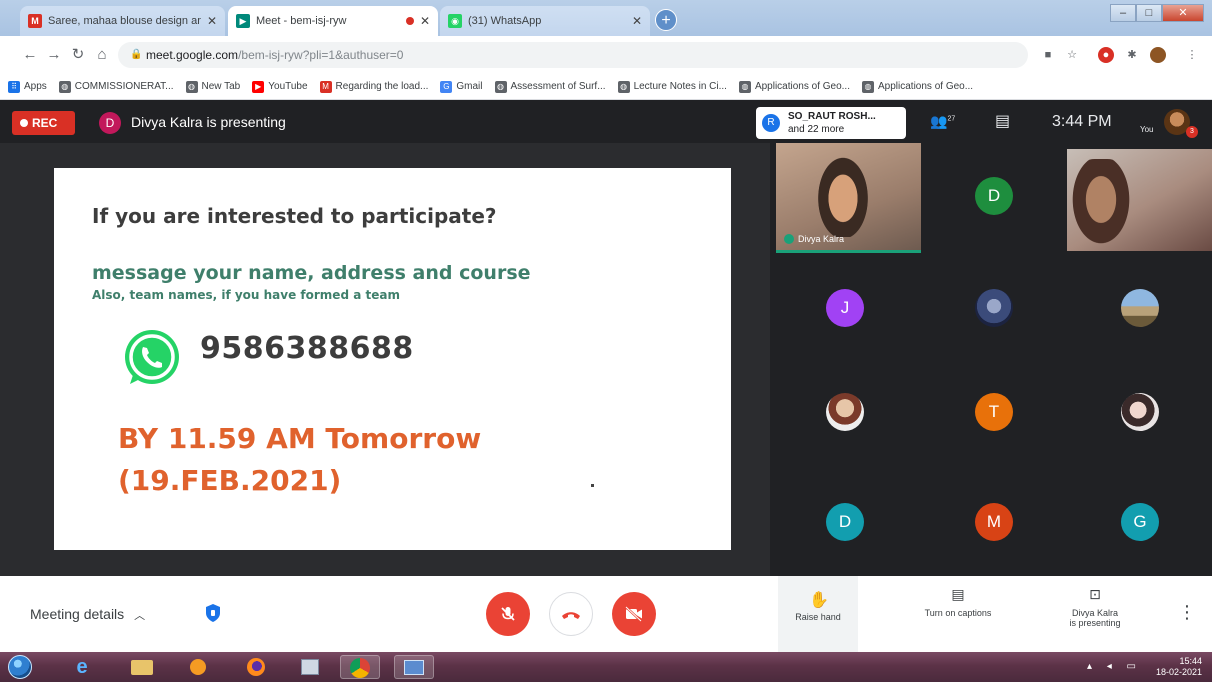 The height and width of the screenshot is (682, 1212). I want to click on tab-title: Saree, mahaa blouse design an, so click(124, 21).